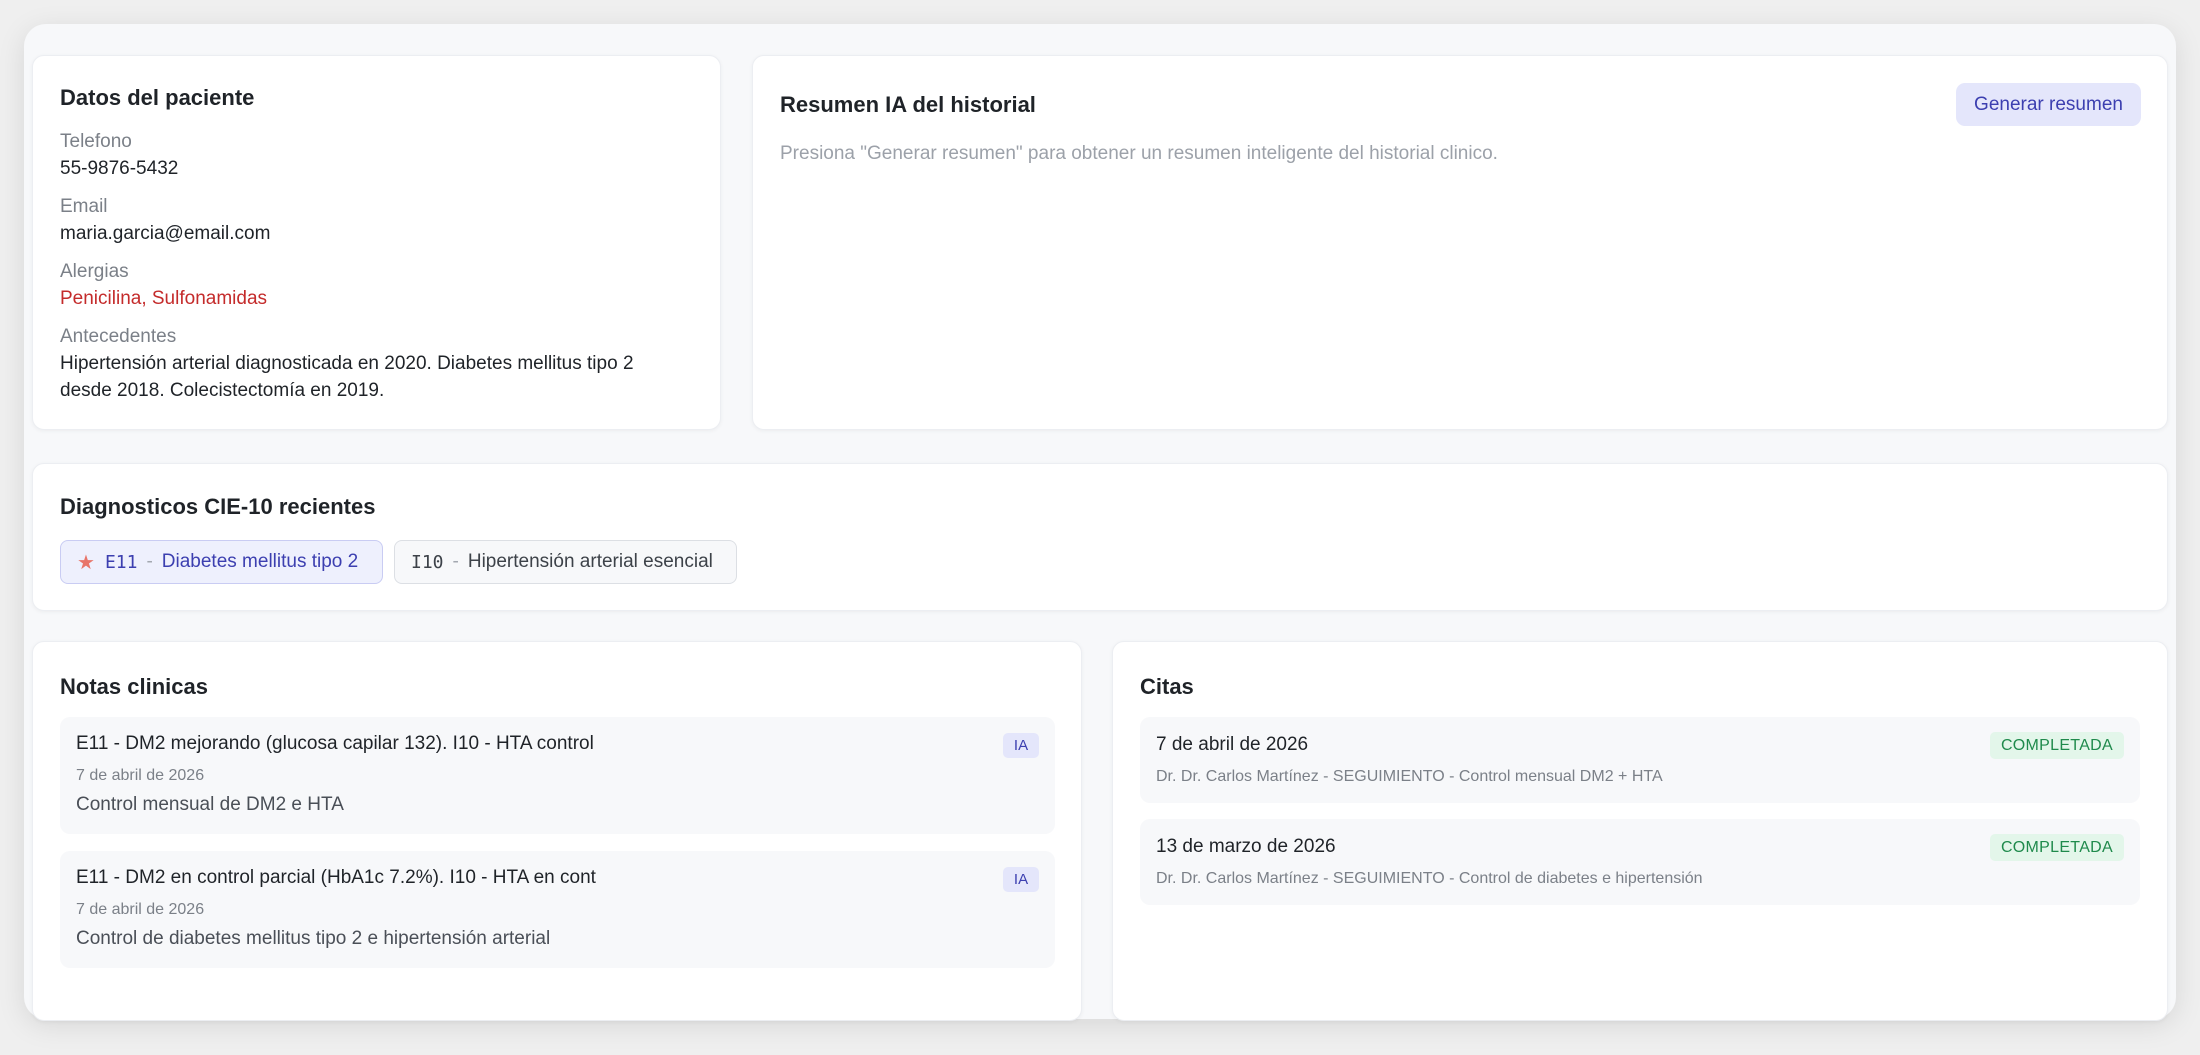 The image size is (2200, 1055). I want to click on diagnosis-chip-i10: I10 - Hipertensión arterial esencial, so click(565, 562).